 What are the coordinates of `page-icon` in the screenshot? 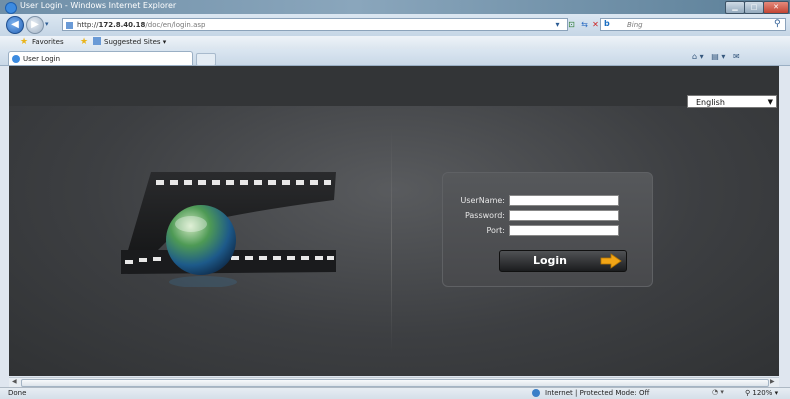 It's located at (69, 25).